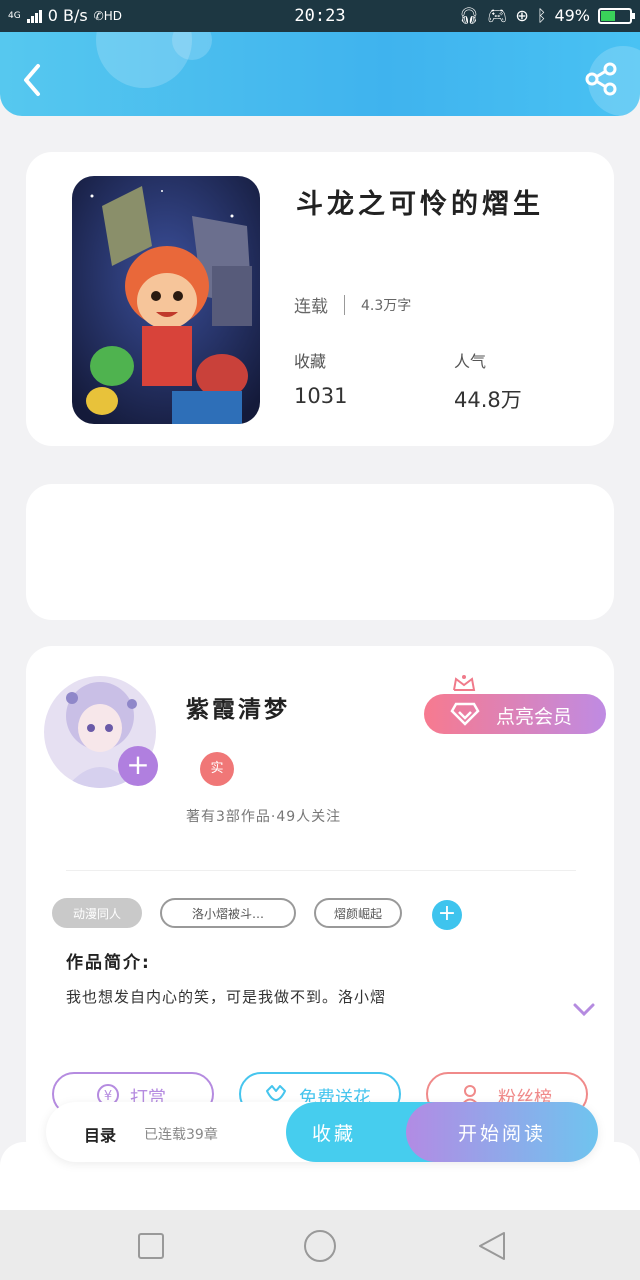 The height and width of the screenshot is (1280, 640). Describe the element at coordinates (226, 997) in the screenshot. I see `intro-text: 我也想发自内心的笑，可是我做不到。洛小熠` at that location.